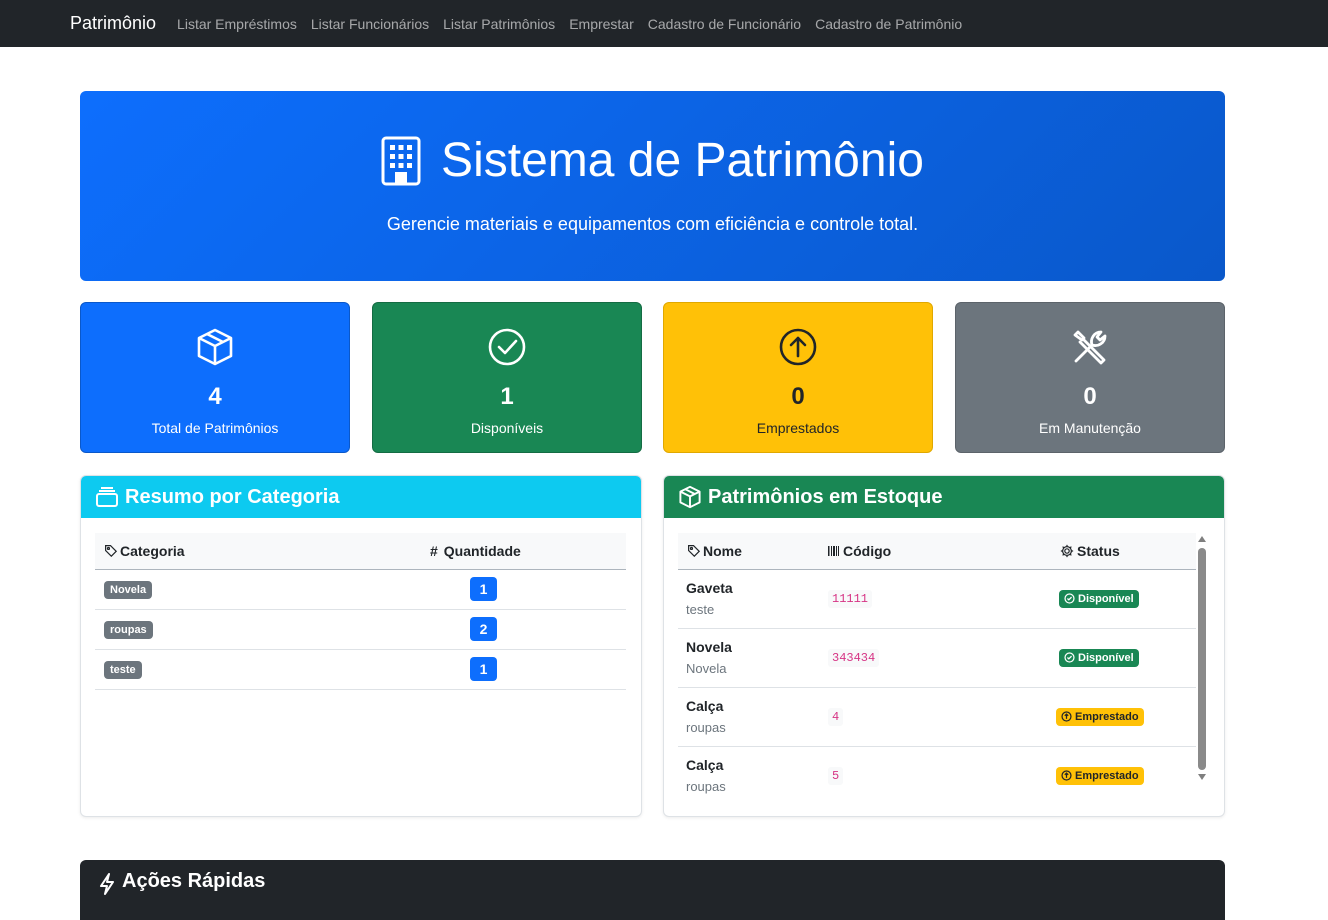 The width and height of the screenshot is (1328, 920). What do you see at coordinates (1090, 377) in the screenshot?
I see `stat-card-maintenance: 0 Em Manutenção` at bounding box center [1090, 377].